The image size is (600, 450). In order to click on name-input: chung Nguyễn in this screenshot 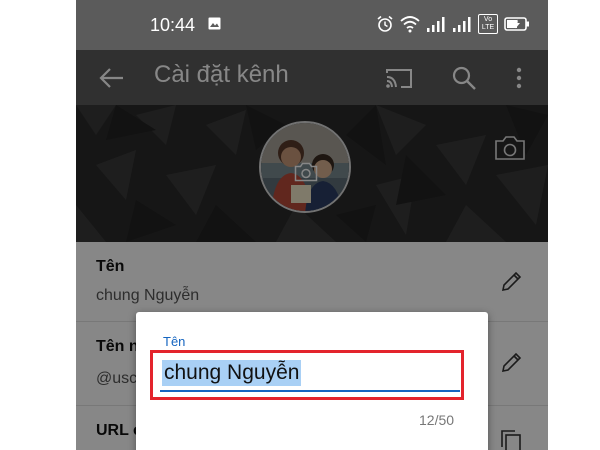, I will do `click(310, 372)`.